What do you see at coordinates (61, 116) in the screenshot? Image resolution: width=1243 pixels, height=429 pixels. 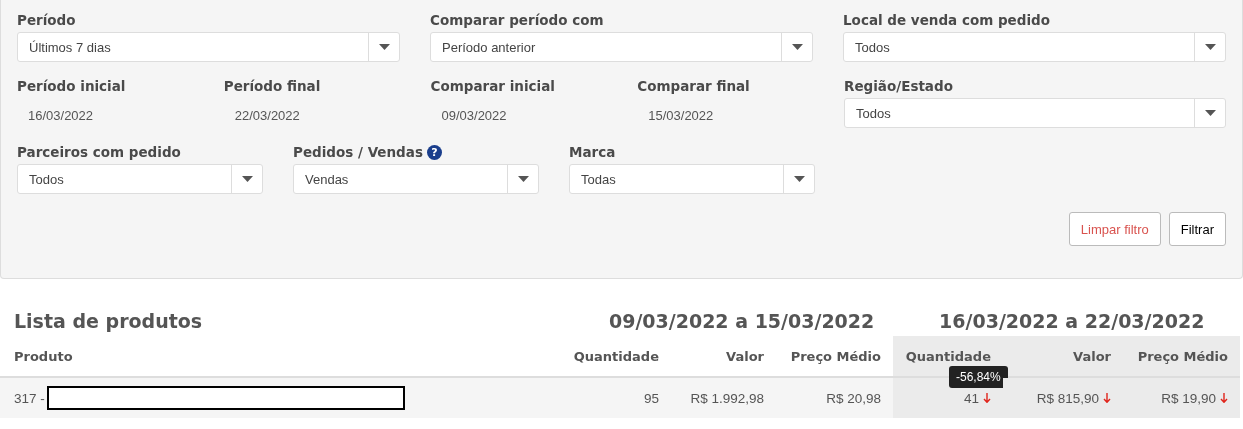 I see `date-value: 16/03/2022` at bounding box center [61, 116].